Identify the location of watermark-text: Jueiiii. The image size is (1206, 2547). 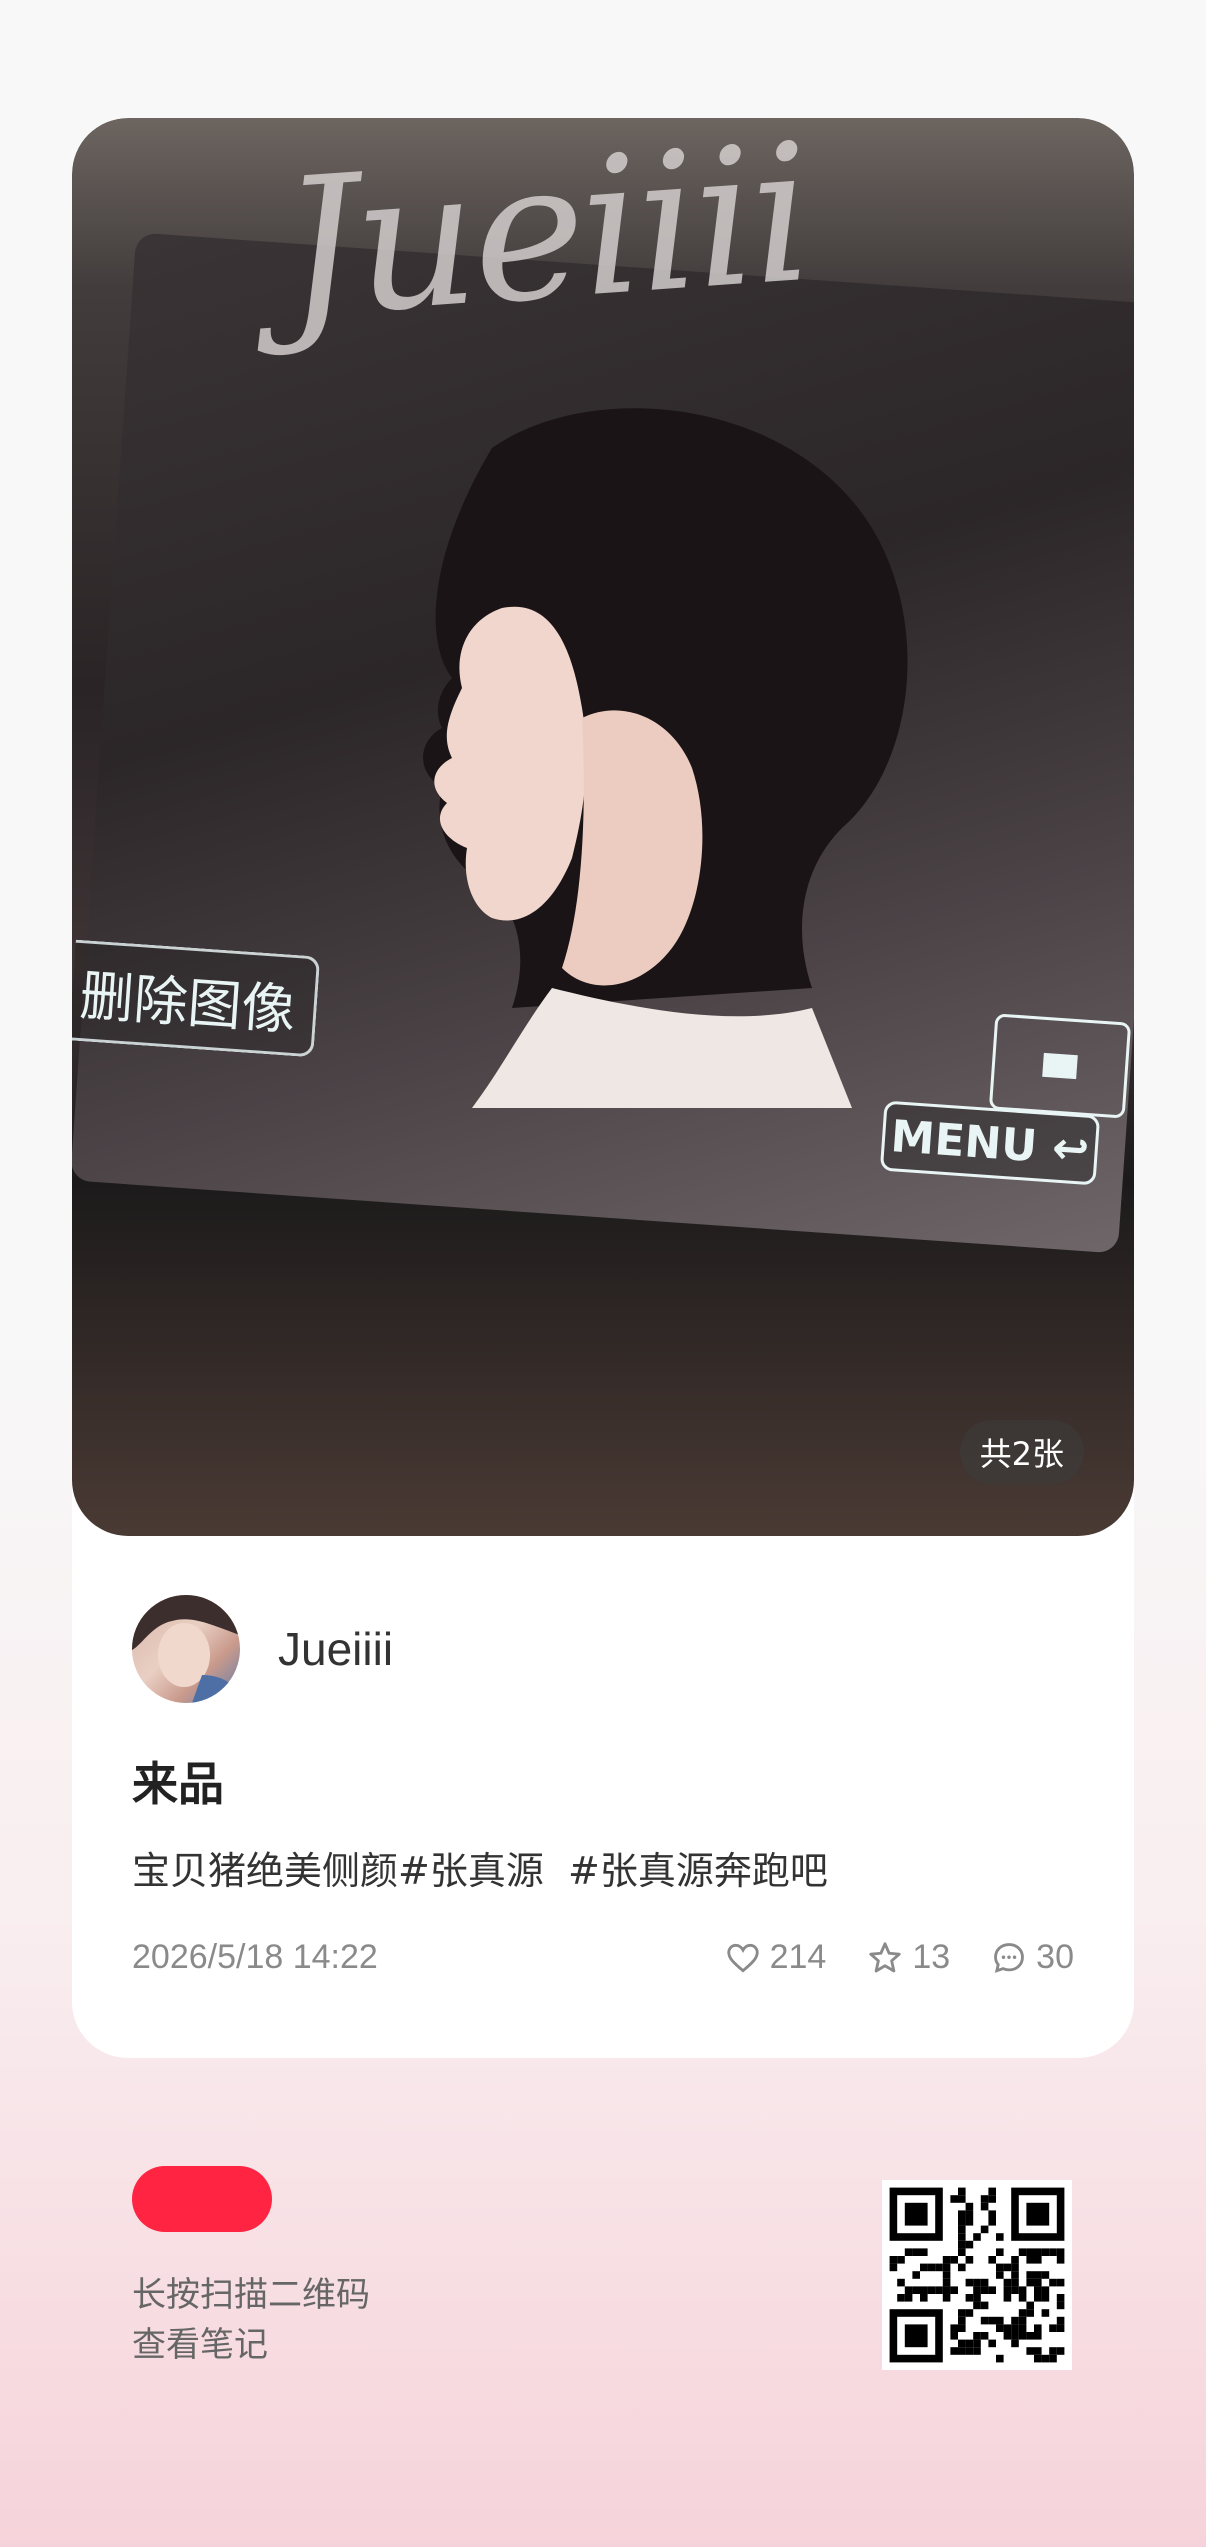
(545, 239).